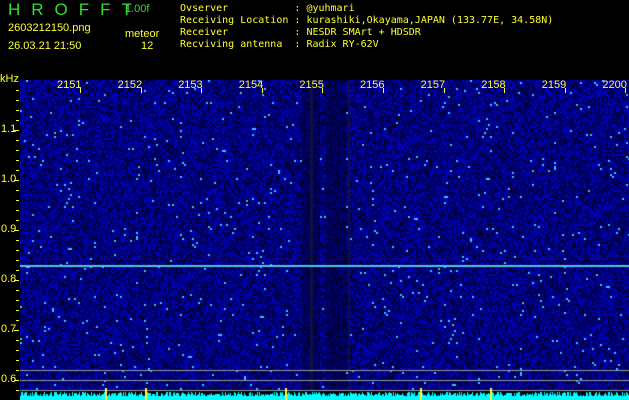 This screenshot has height=400, width=629. What do you see at coordinates (130, 85) in the screenshot?
I see `x-tick-label: 2152` at bounding box center [130, 85].